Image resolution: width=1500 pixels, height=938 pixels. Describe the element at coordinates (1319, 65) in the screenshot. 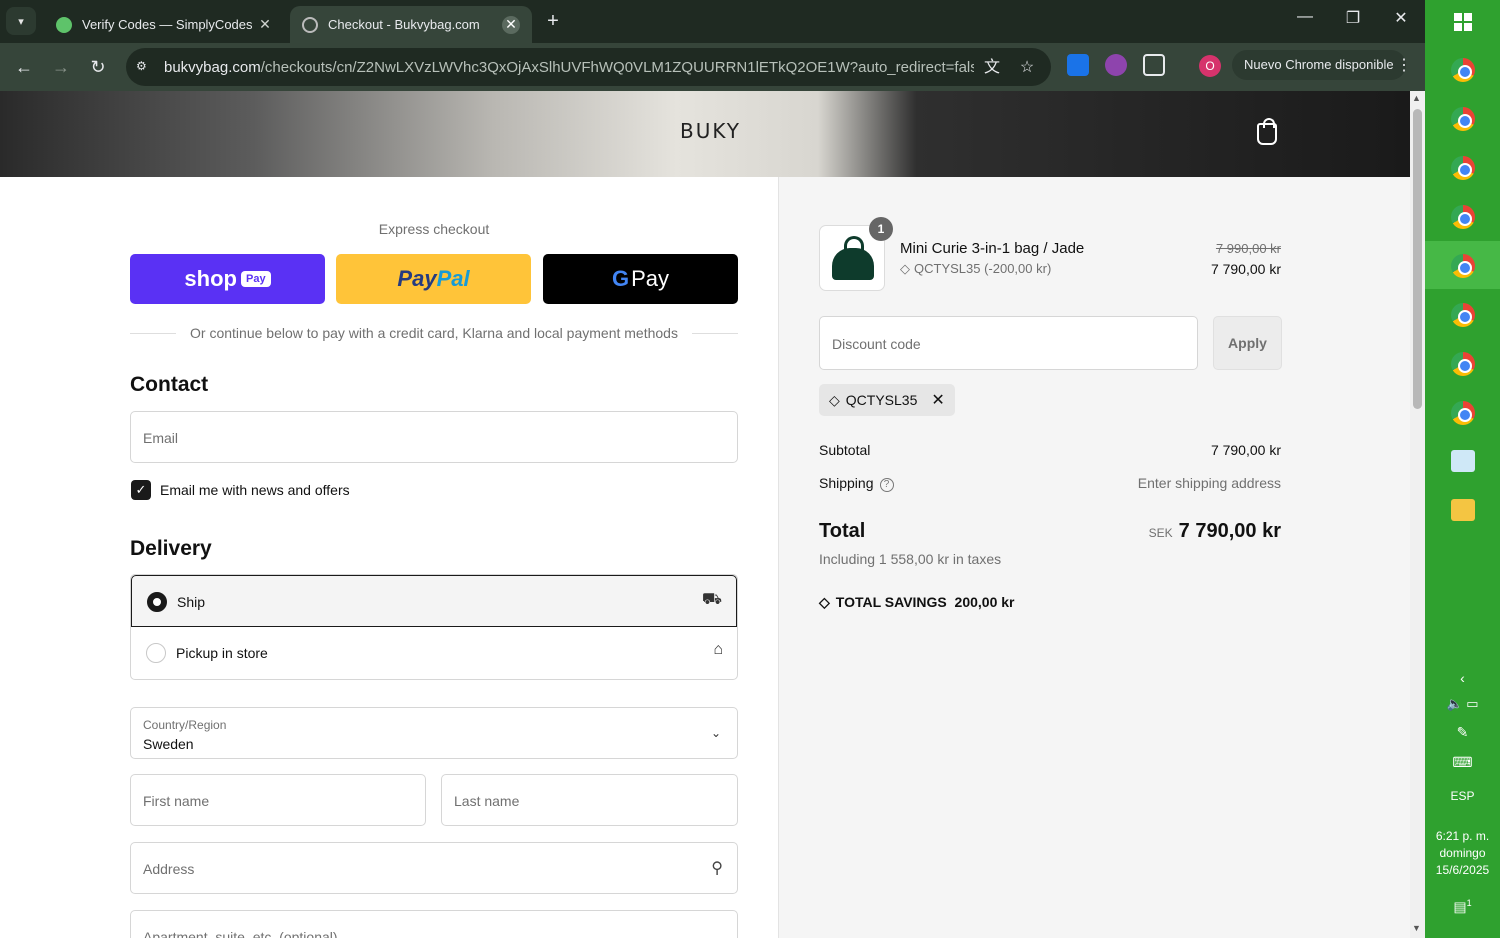

I see `chrome-update-button: Nuevo Chrome disponible` at that location.